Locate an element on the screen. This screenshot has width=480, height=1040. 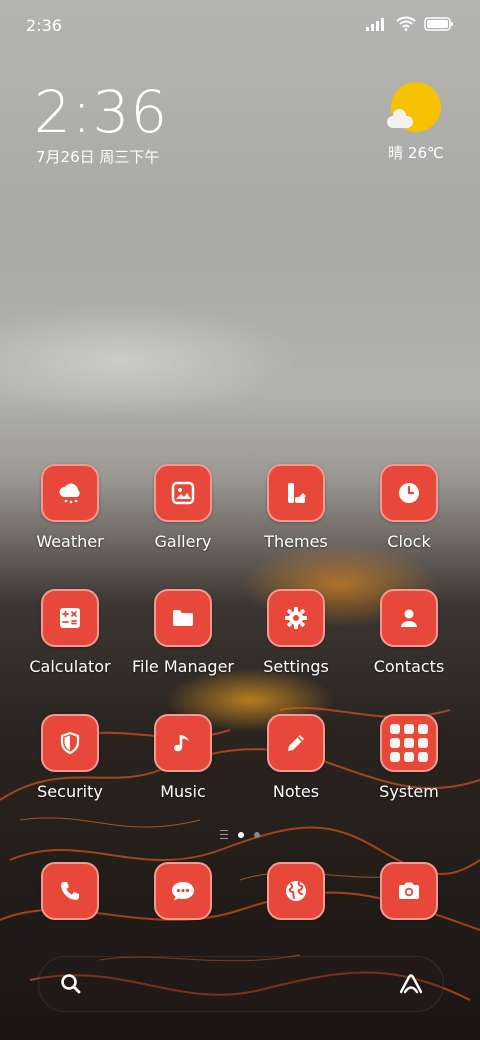
app-label-calculator: Calculator is located at coordinates (70, 666).